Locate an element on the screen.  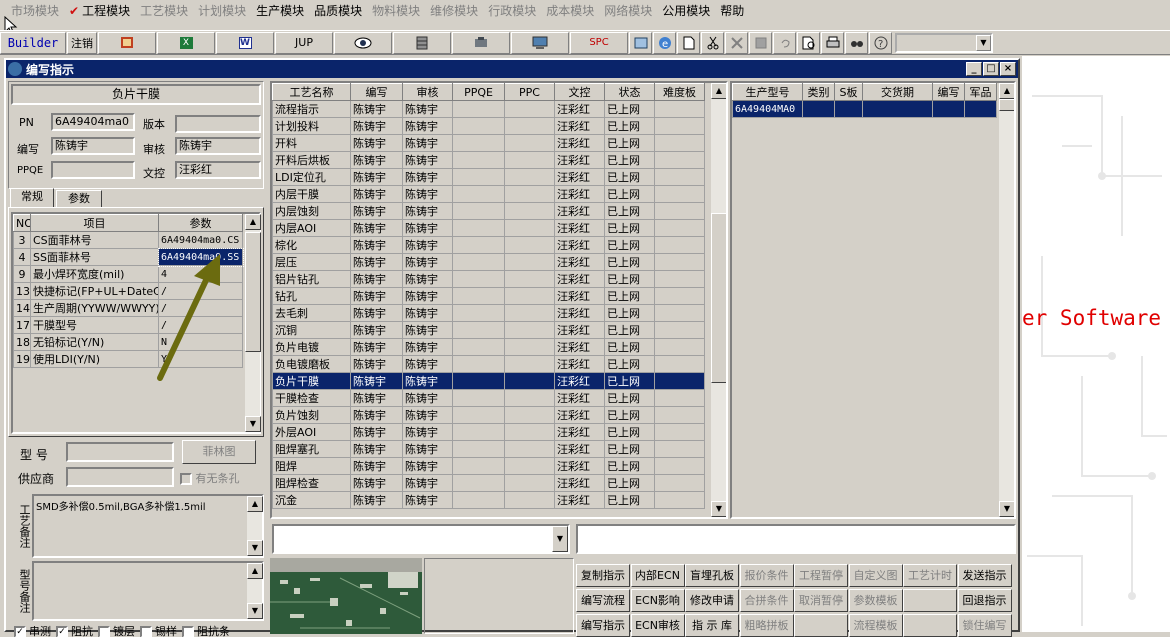
process-cell: 阻焊检查 is located at coordinates (311, 483).